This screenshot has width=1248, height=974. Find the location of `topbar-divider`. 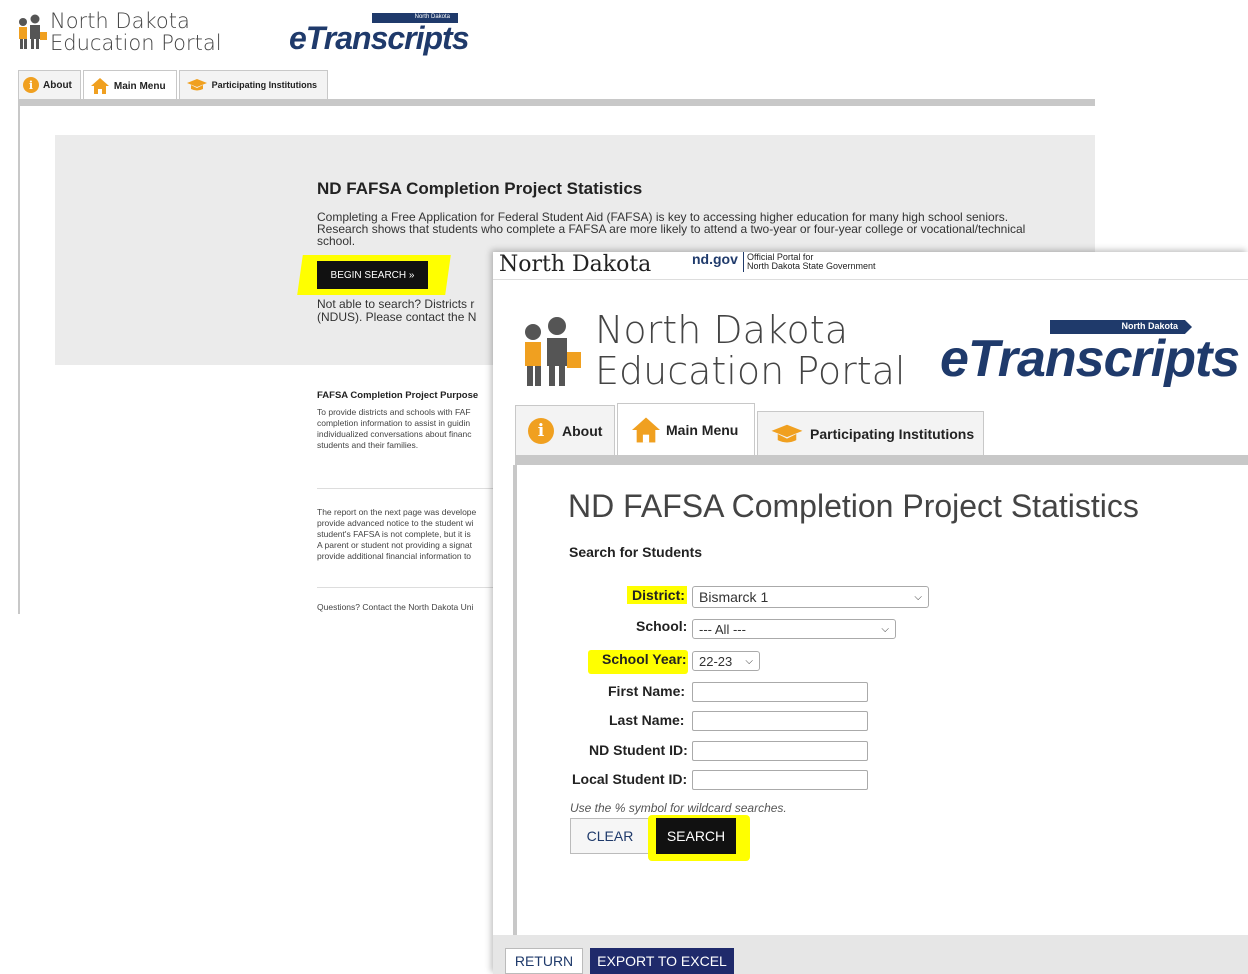

topbar-divider is located at coordinates (870, 279).